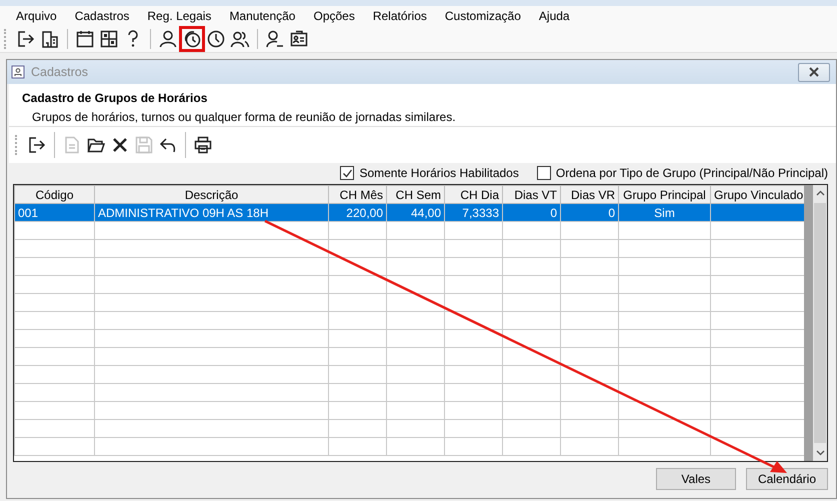  What do you see at coordinates (480, 213) in the screenshot?
I see `table-cell: 7,3333` at bounding box center [480, 213].